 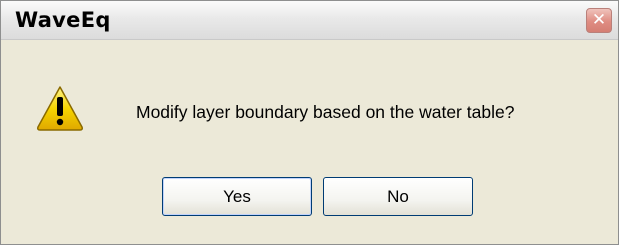 I want to click on close-button: ✕, so click(x=599, y=20).